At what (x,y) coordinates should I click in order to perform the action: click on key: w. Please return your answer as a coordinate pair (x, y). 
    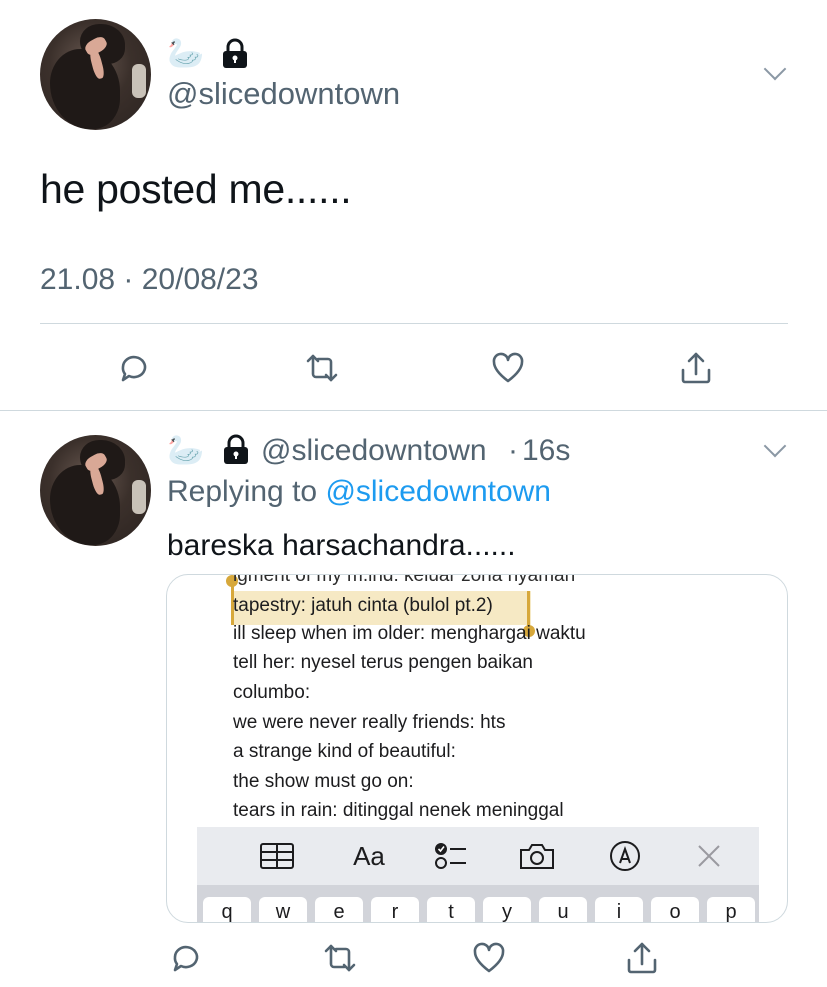
    Looking at the image, I should click on (283, 909).